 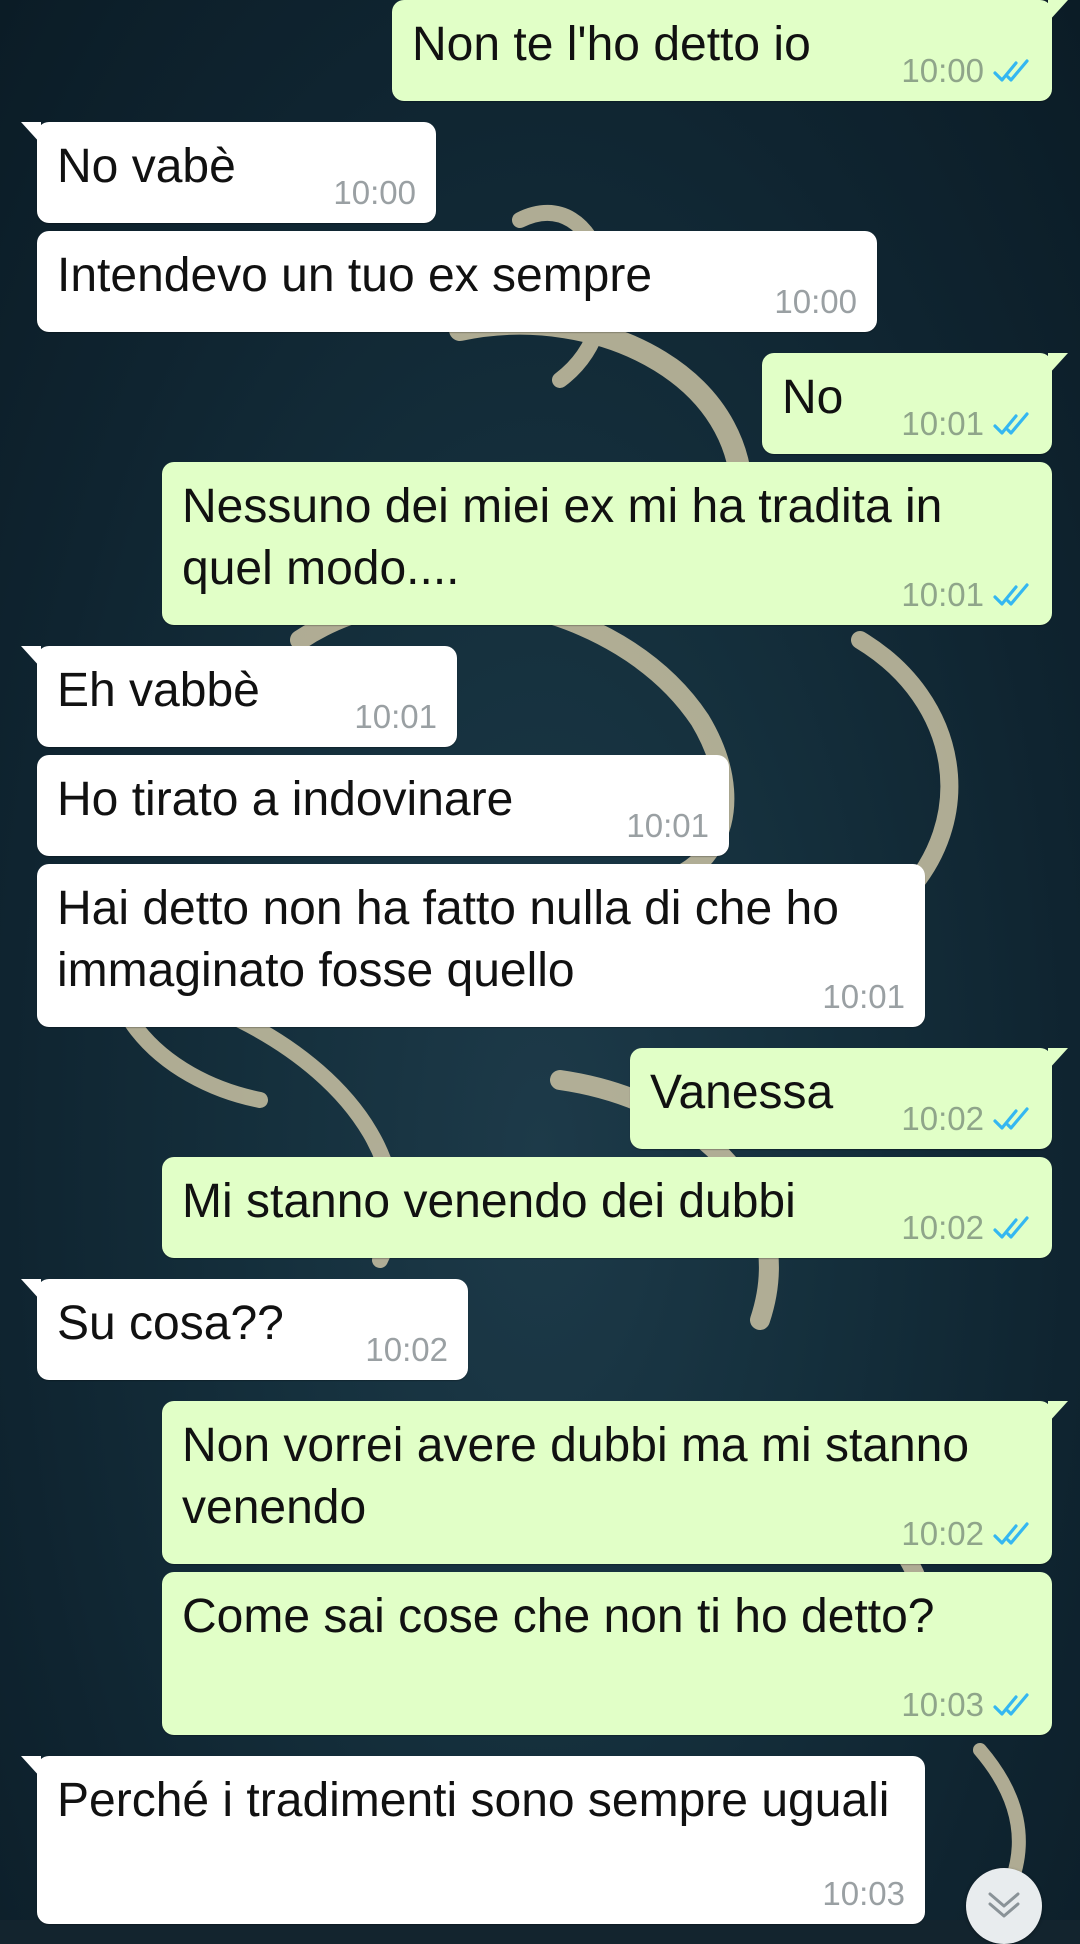 What do you see at coordinates (355, 275) in the screenshot?
I see `message-text: Intendevo un tuo ex sempre` at bounding box center [355, 275].